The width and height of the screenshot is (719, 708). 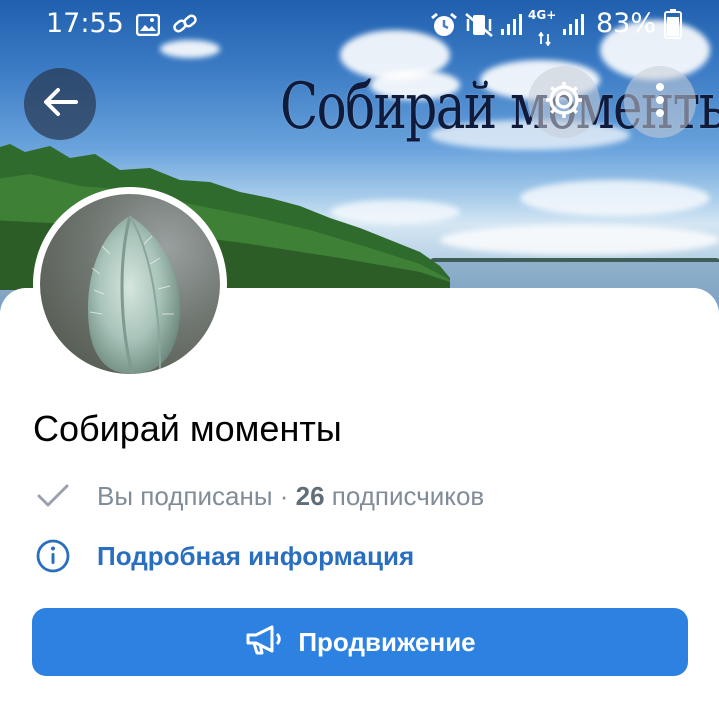 I want to click on info-icon, so click(x=53, y=556).